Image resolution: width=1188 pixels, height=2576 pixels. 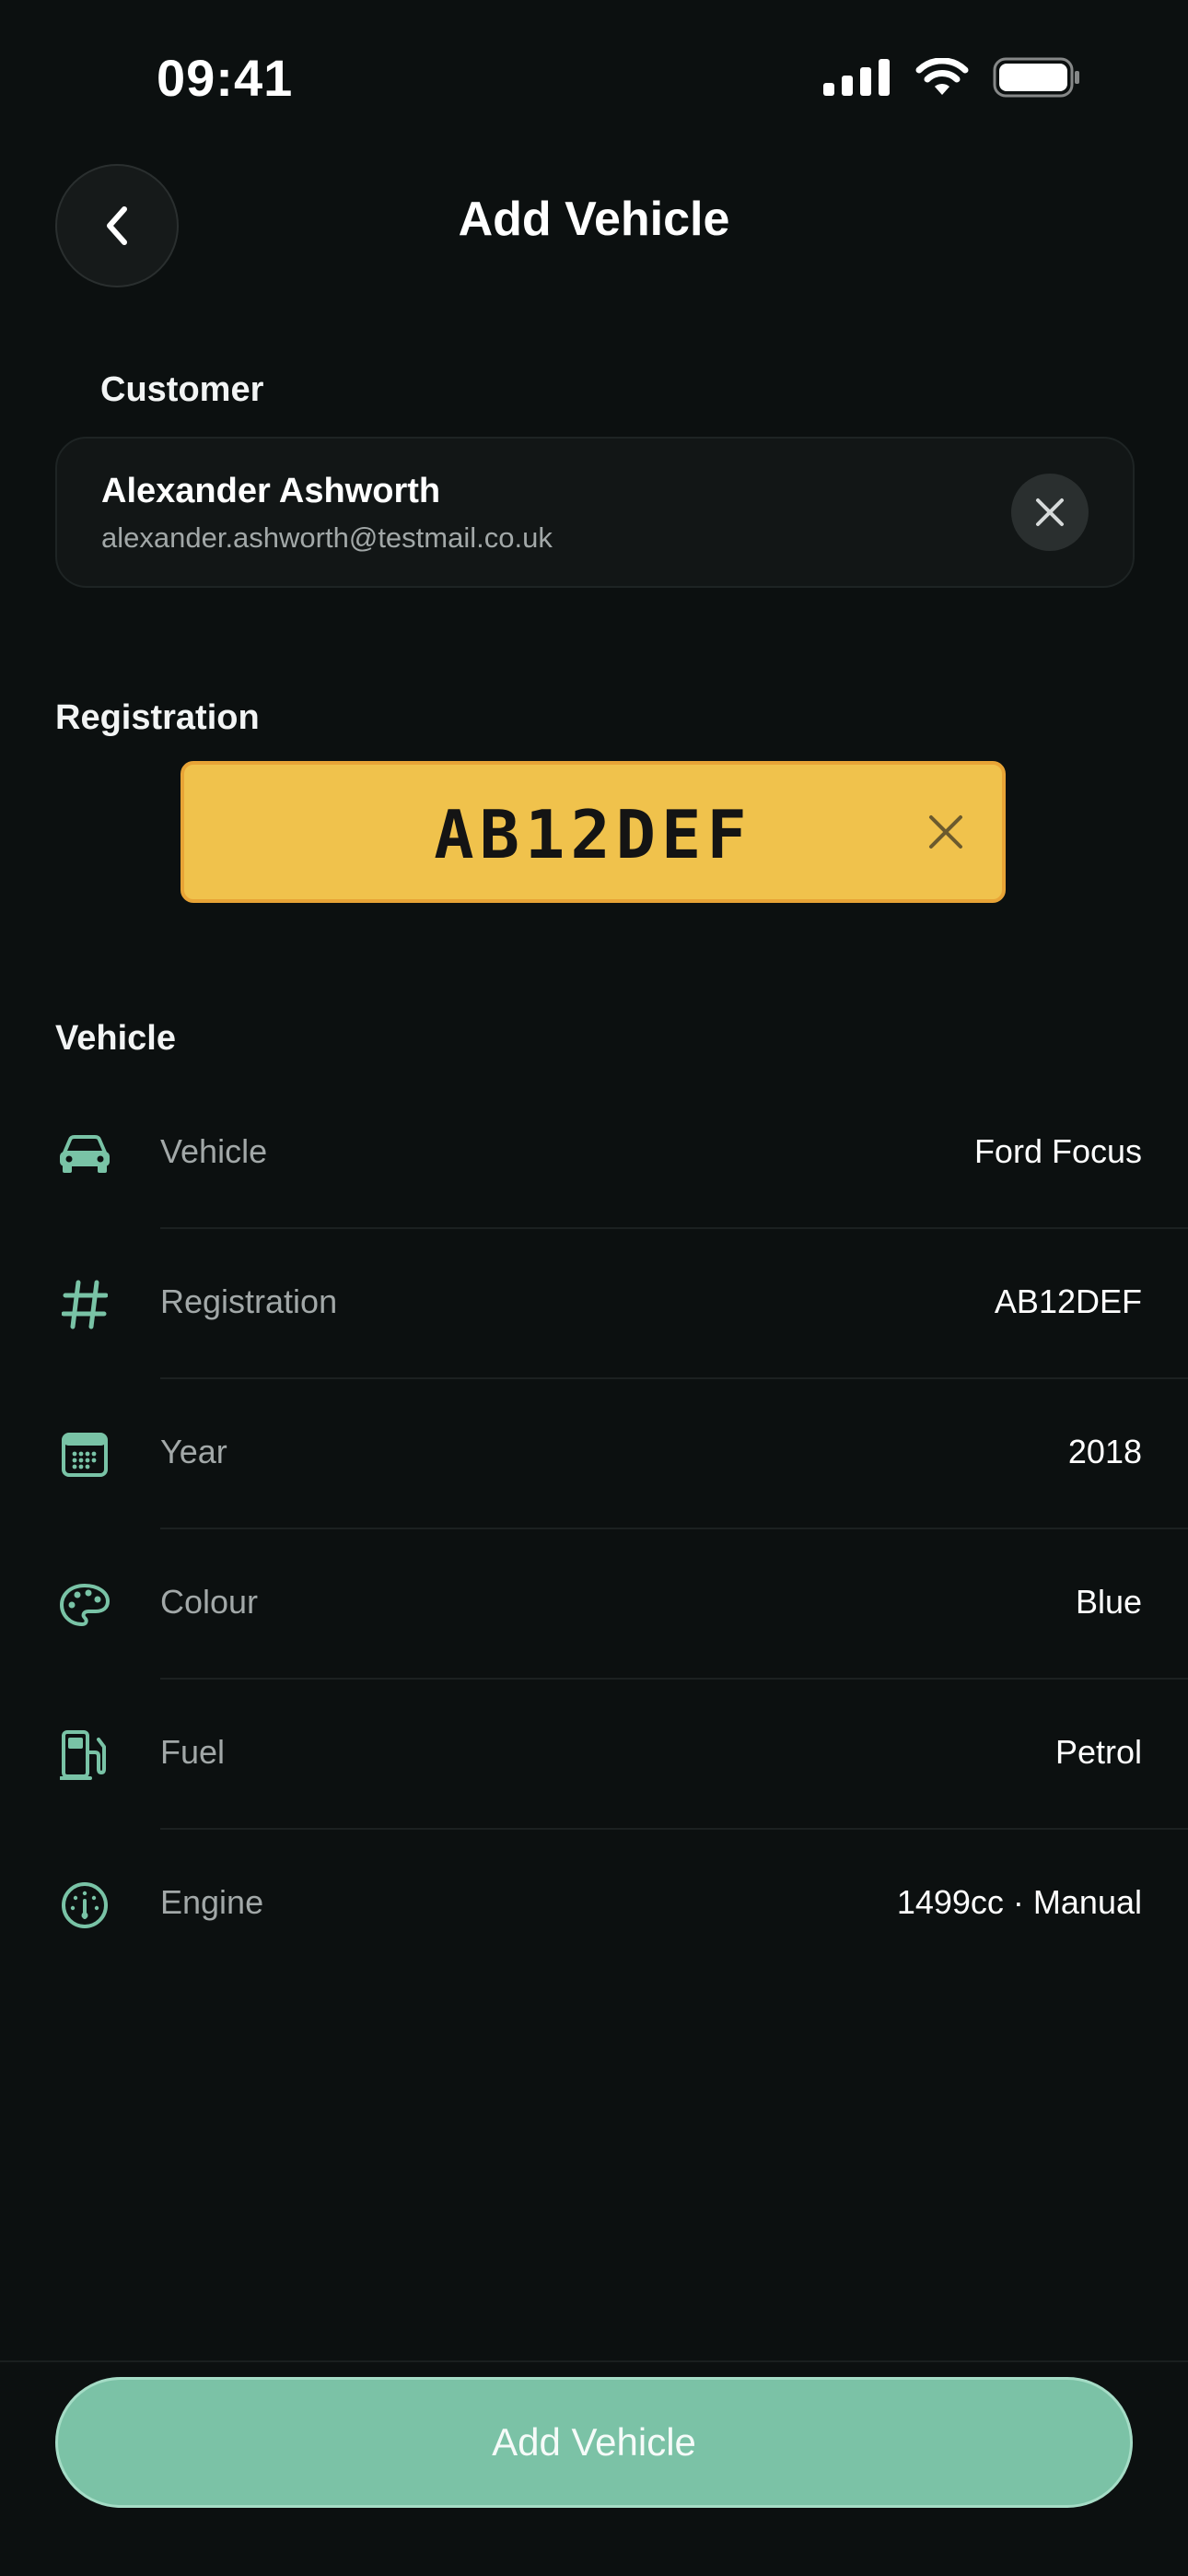 What do you see at coordinates (327, 537) in the screenshot?
I see `customer-email: alexander.ashworth@testmail.co.uk` at bounding box center [327, 537].